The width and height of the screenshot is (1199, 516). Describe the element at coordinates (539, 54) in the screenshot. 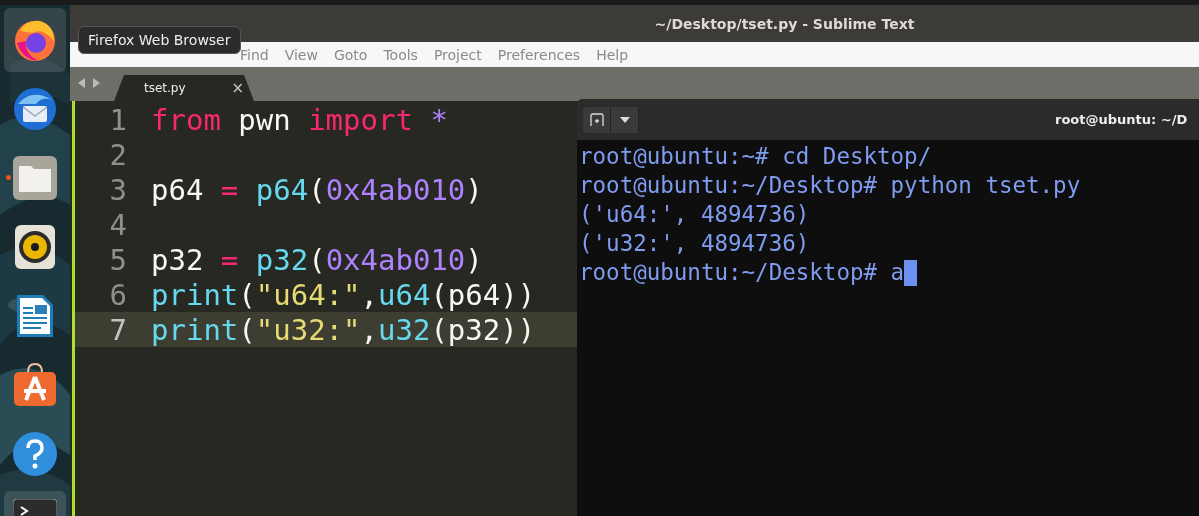

I see `menu-item: Preferences` at that location.